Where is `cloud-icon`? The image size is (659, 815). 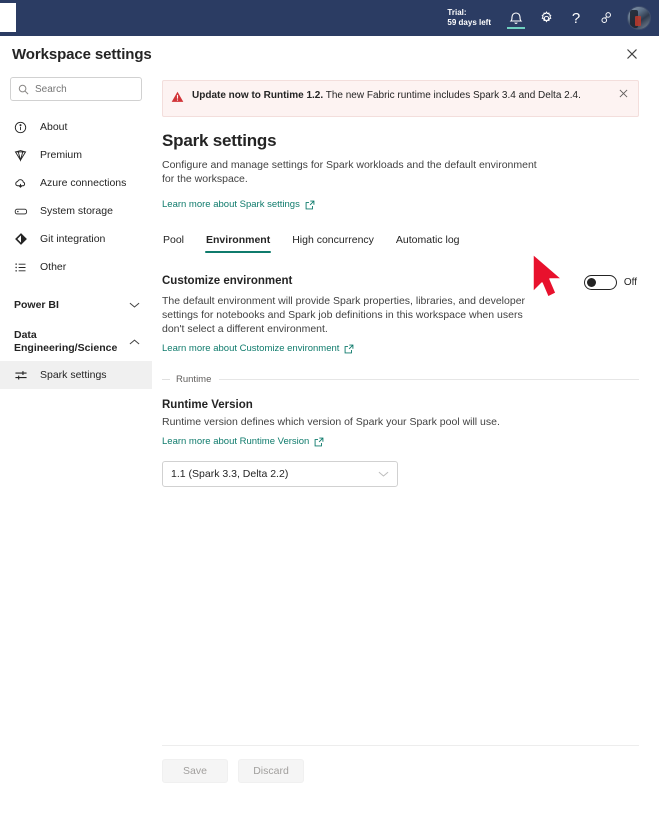 cloud-icon is located at coordinates (23, 183).